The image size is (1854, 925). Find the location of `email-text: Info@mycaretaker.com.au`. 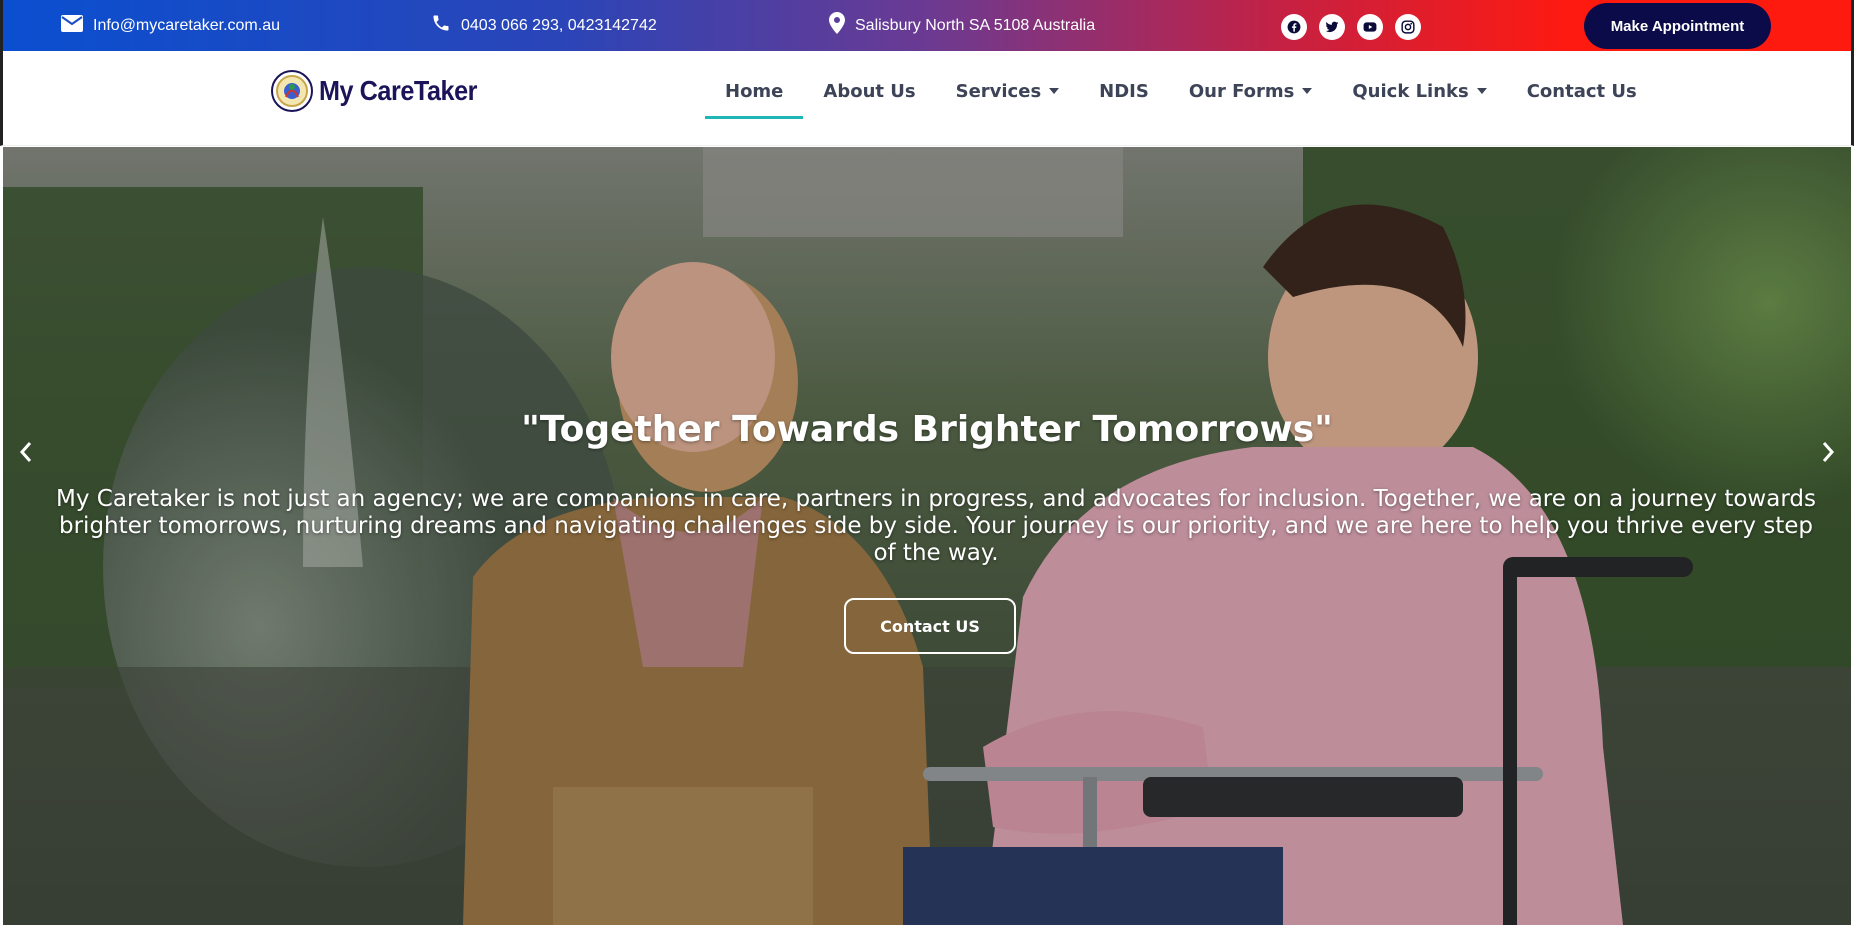

email-text: Info@mycaretaker.com.au is located at coordinates (186, 25).